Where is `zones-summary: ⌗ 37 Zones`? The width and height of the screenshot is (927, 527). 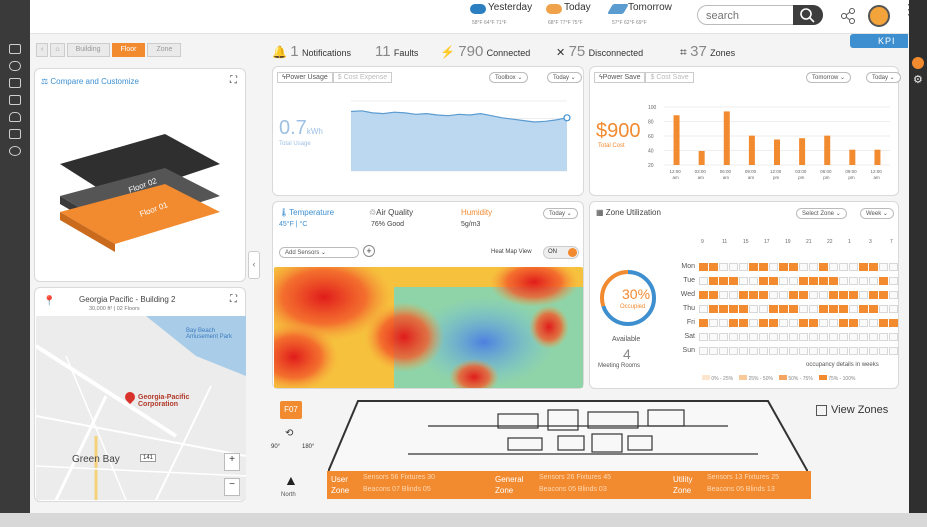
zones-summary: ⌗ 37 Zones is located at coordinates (707, 52).